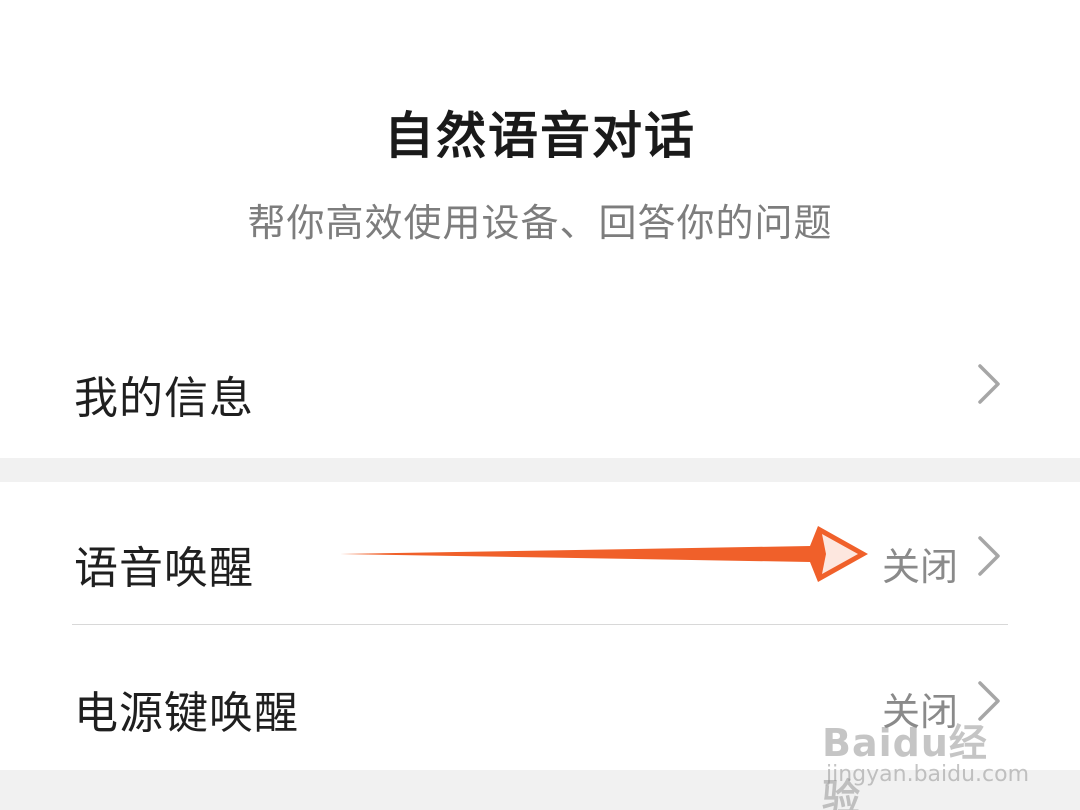  Describe the element at coordinates (604, 554) in the screenshot. I see `annotation-arrow-icon` at that location.